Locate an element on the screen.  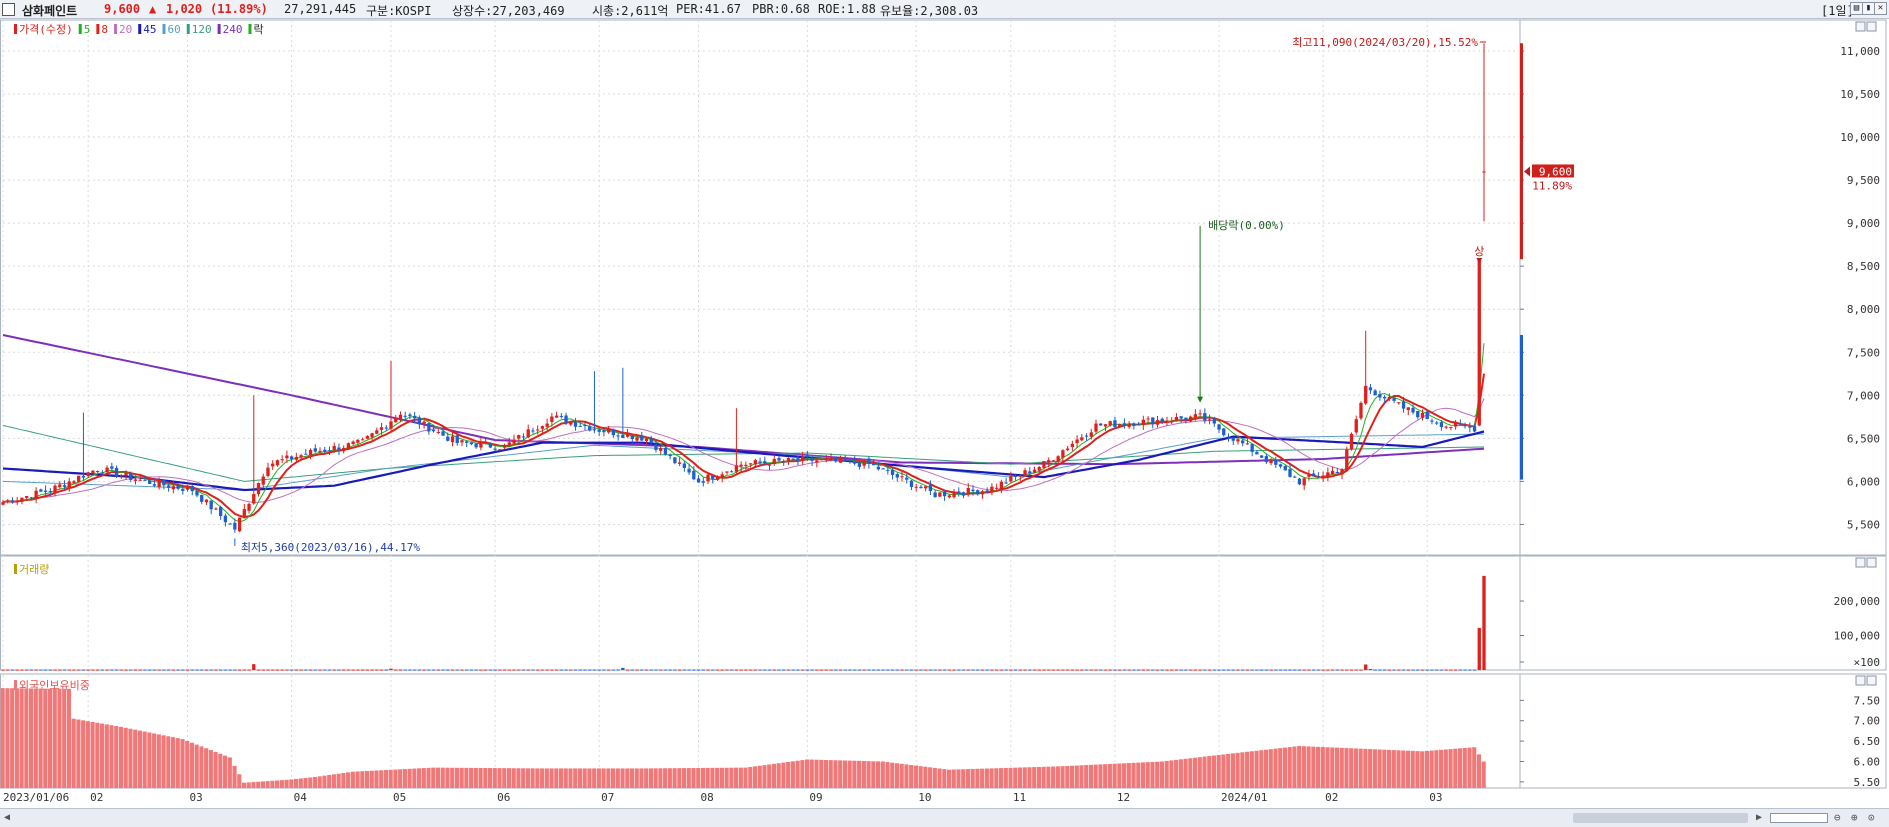
zoom-reset-icon: ⊙ is located at coordinates (1871, 817).